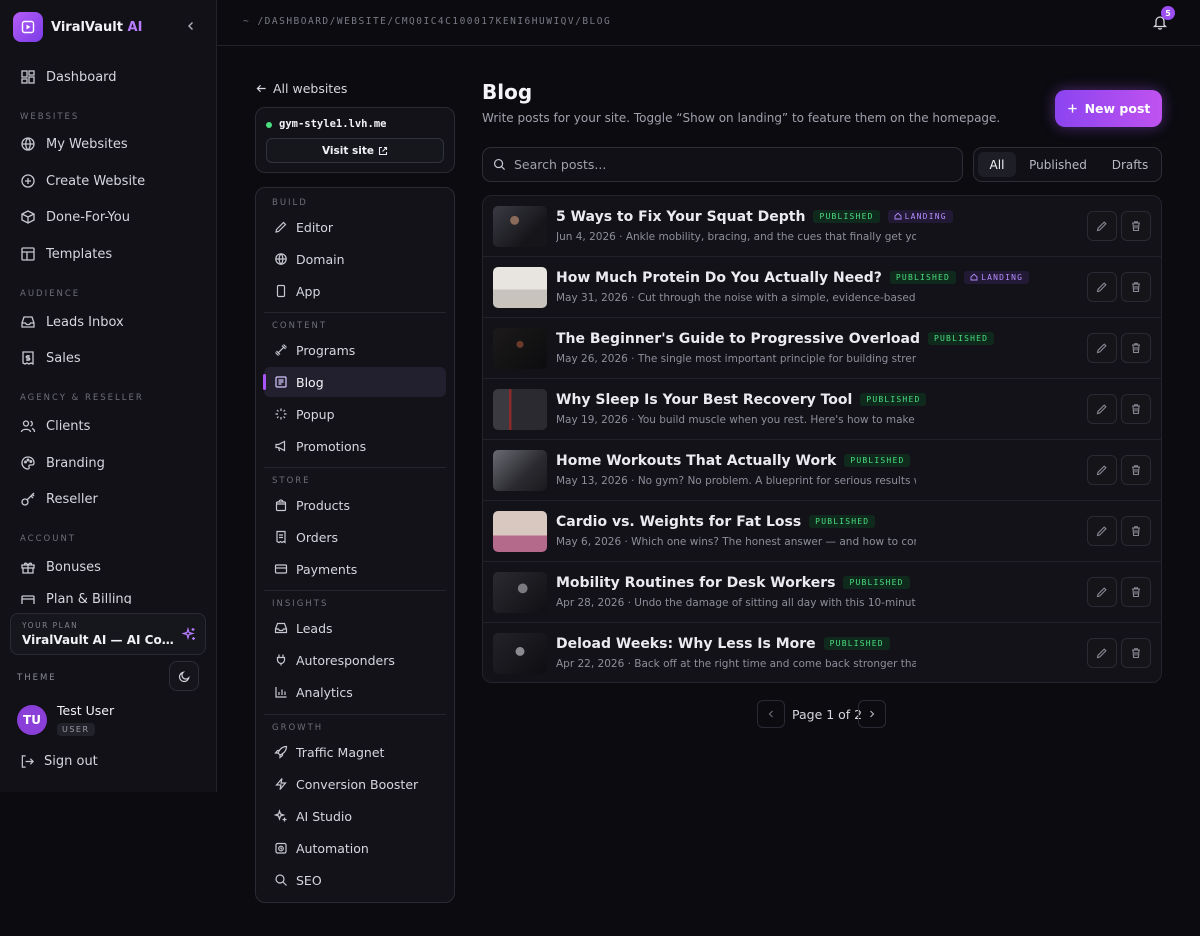  Describe the element at coordinates (827, 714) in the screenshot. I see `pagination-label: Page 1 of 2` at that location.